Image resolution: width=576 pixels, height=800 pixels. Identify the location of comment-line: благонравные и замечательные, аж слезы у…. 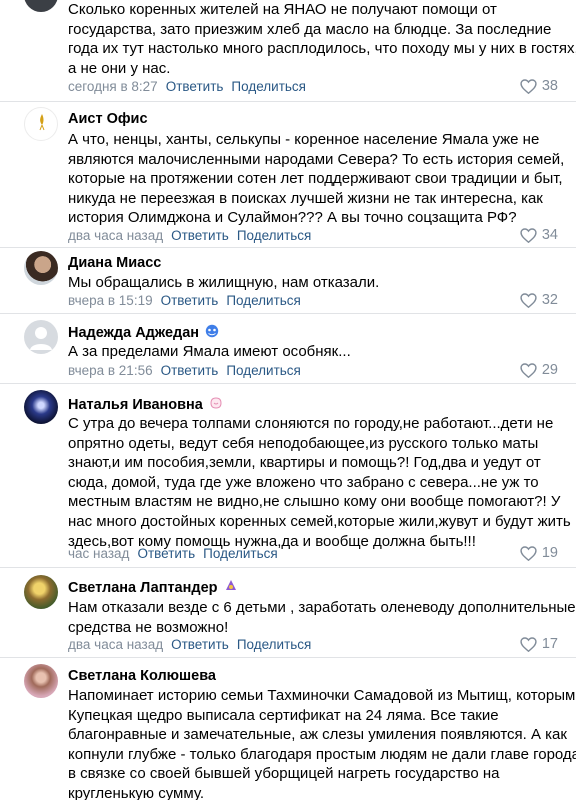
(317, 735).